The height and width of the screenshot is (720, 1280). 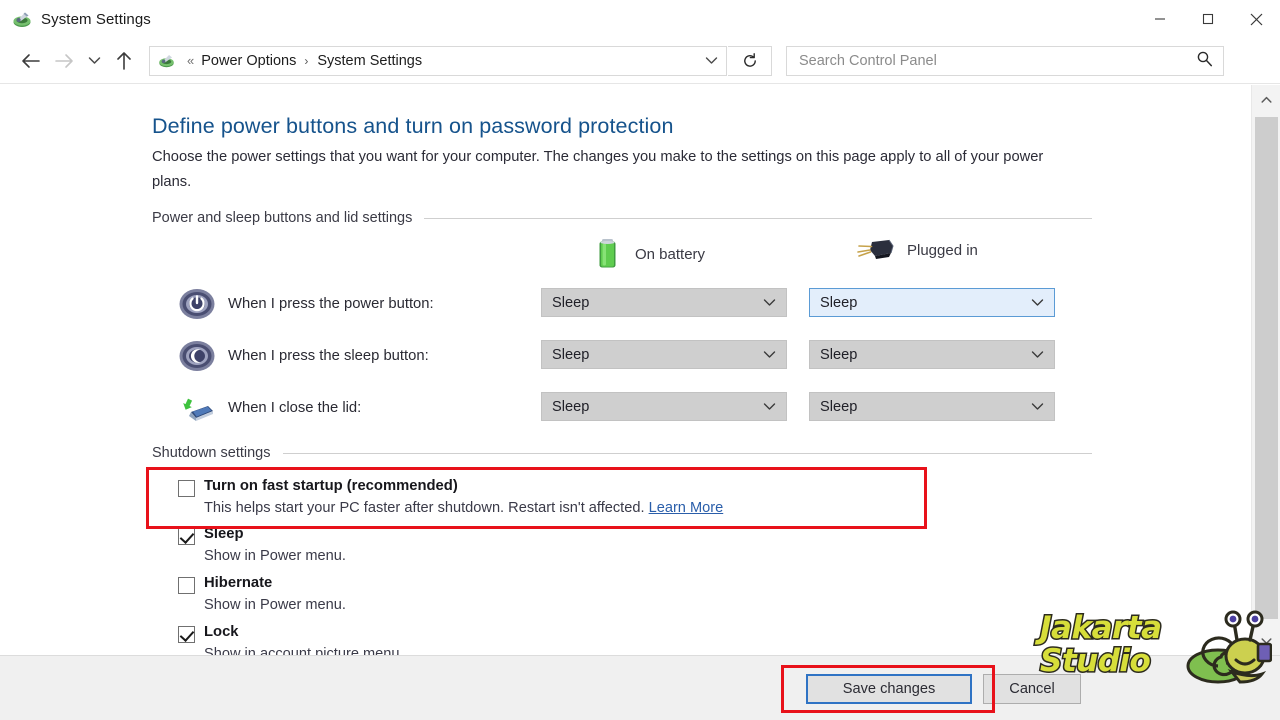 What do you see at coordinates (640, 687) in the screenshot?
I see `action-bar: Save changes Cancel` at bounding box center [640, 687].